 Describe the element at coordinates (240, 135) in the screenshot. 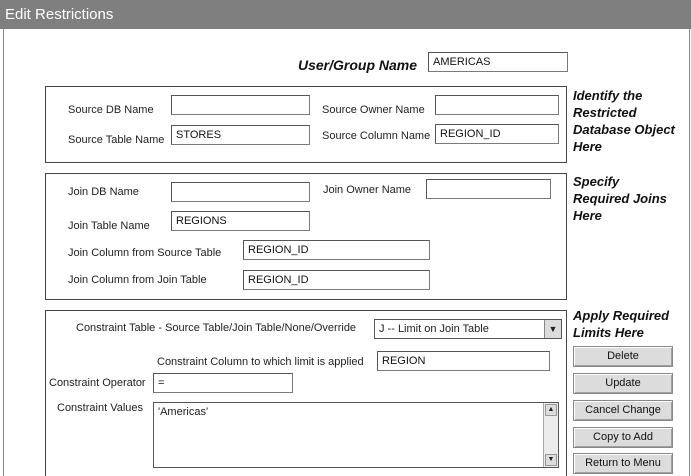

I see `source-table-name-field: STORES` at that location.